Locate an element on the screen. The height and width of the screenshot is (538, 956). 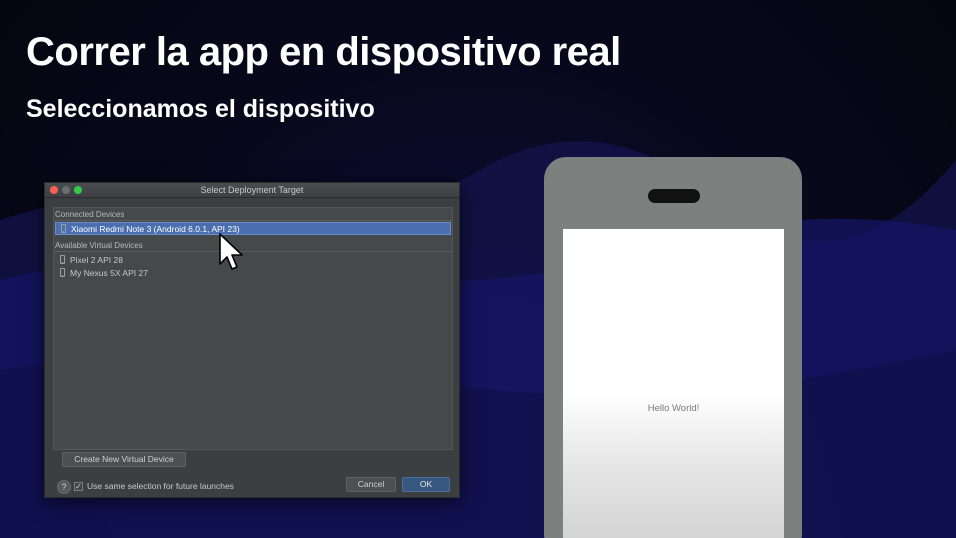
close-window-button is located at coordinates (54, 190).